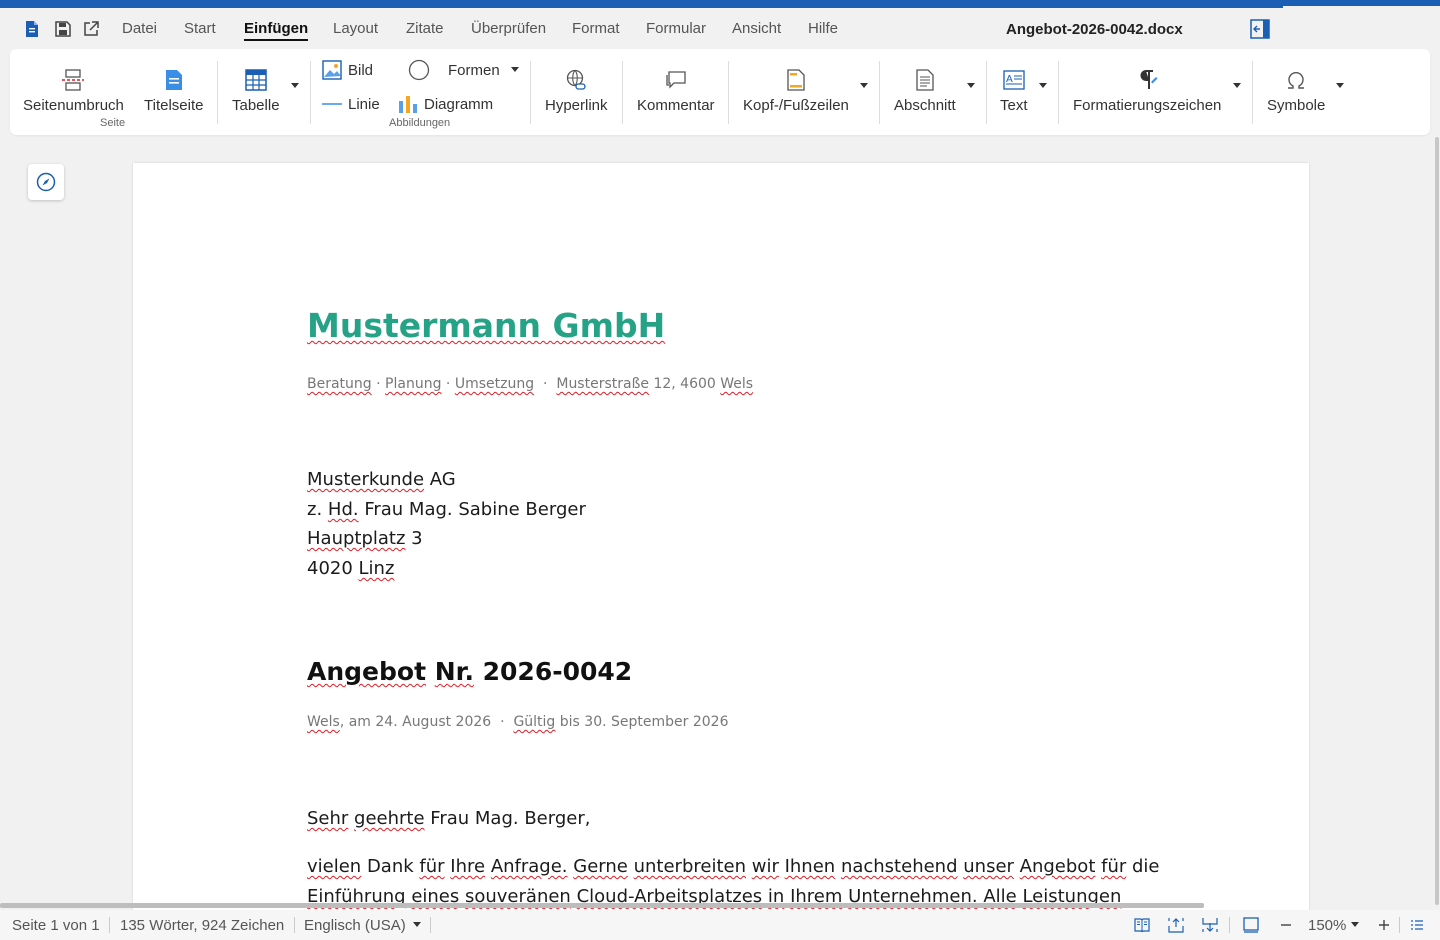 The height and width of the screenshot is (940, 1440). Describe the element at coordinates (365, 538) in the screenshot. I see `recipient-line-3: Hauptplatz 3` at that location.